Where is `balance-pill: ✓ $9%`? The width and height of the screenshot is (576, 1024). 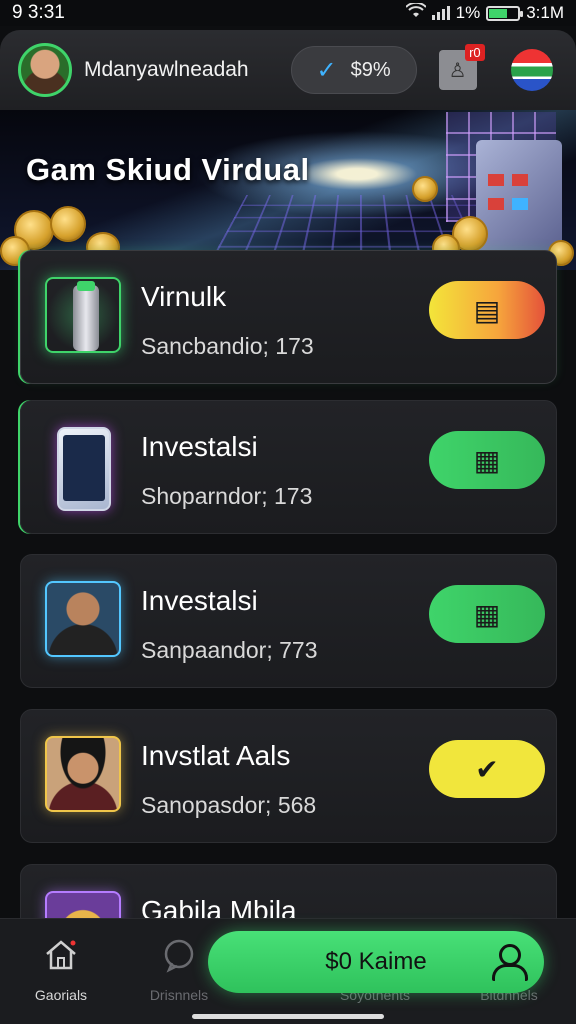
balance-pill: ✓ $9% is located at coordinates (353, 70).